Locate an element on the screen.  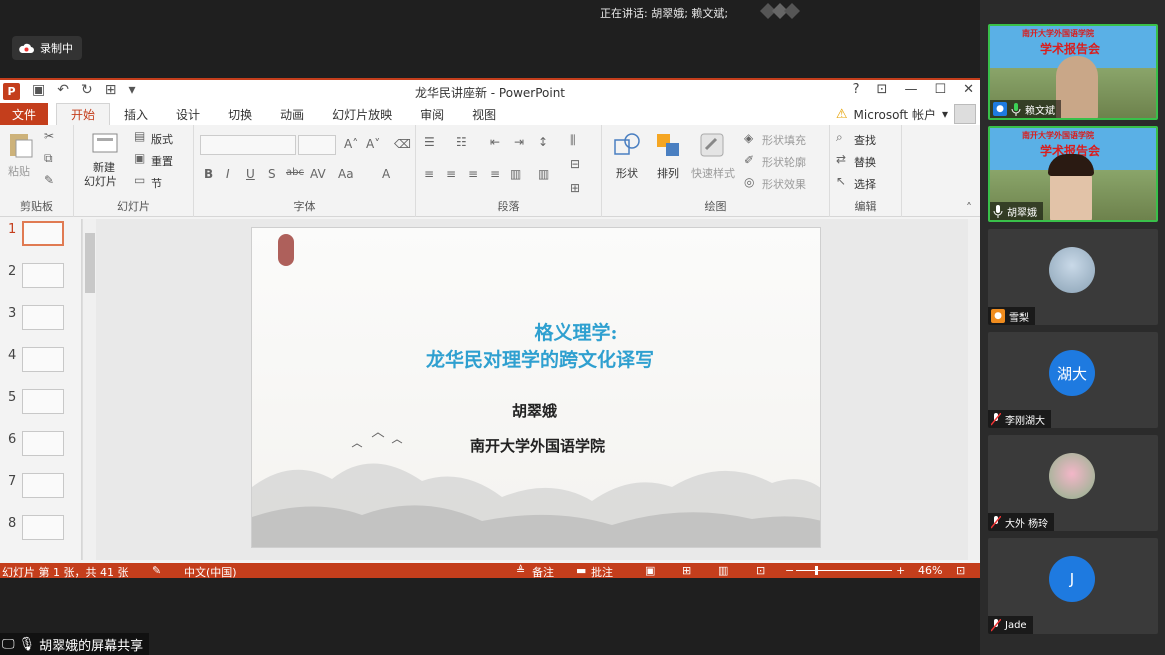
font-name-select is located at coordinates (248, 145).